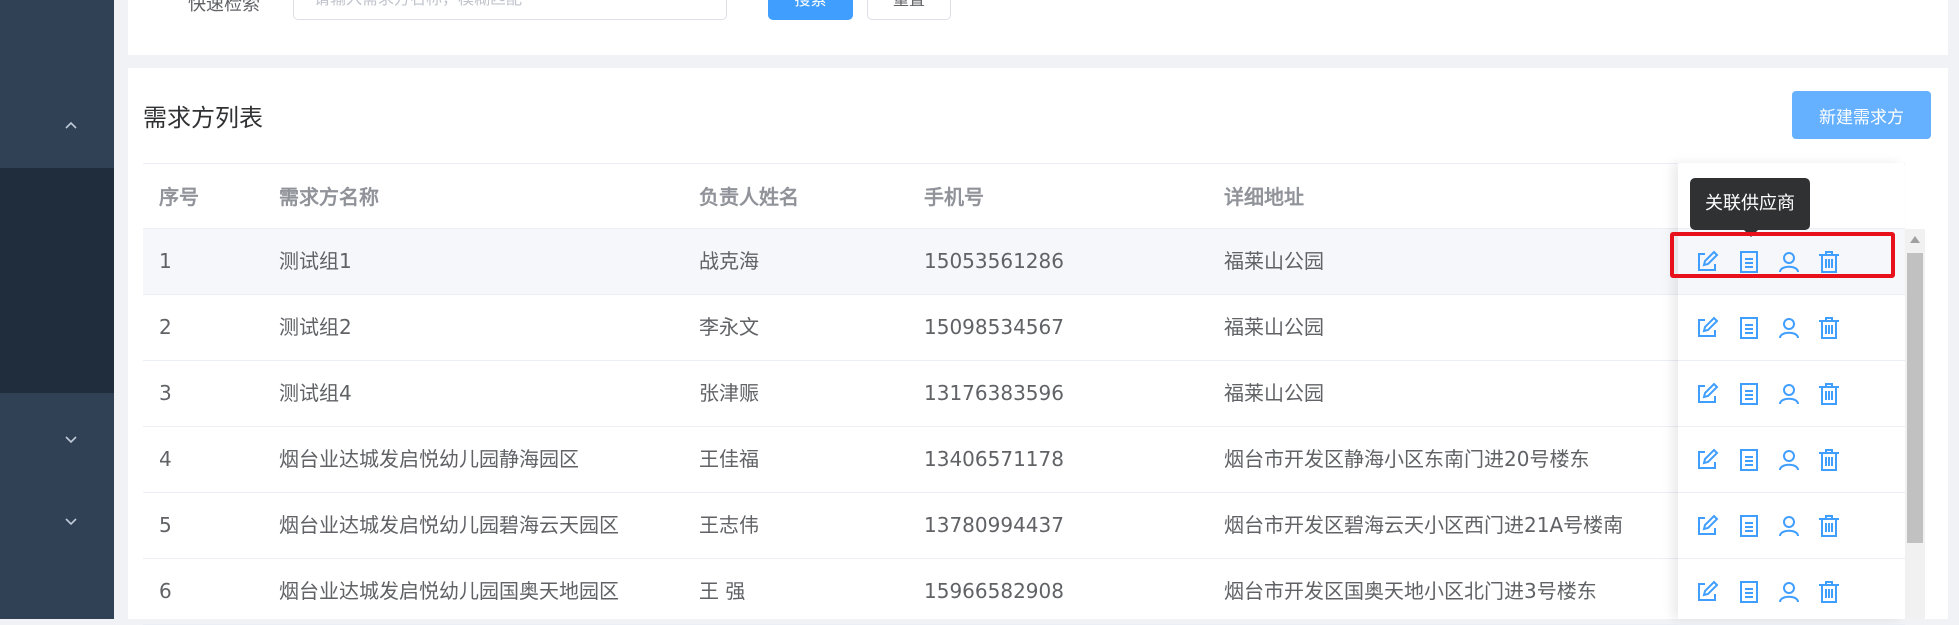  What do you see at coordinates (1424, 525) in the screenshot?
I see `cell-address: 烟台市开发区碧海云天小区西门进21A号楼南` at bounding box center [1424, 525].